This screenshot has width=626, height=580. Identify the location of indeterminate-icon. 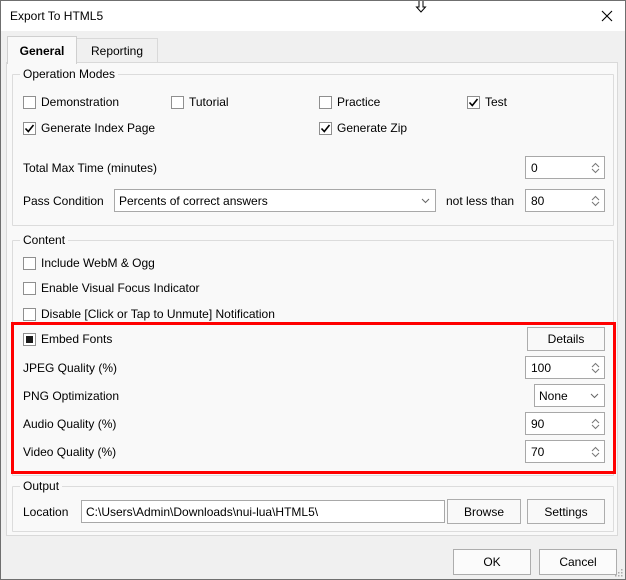
(29, 339).